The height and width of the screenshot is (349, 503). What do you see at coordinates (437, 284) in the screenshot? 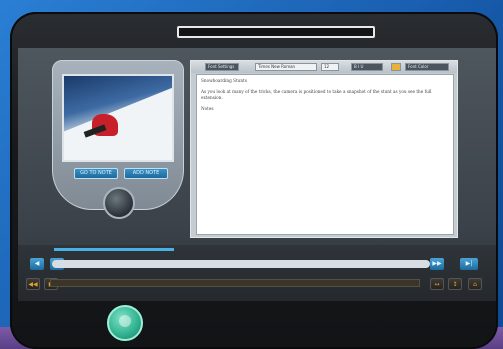
I see `expand-icon: ↔` at bounding box center [437, 284].